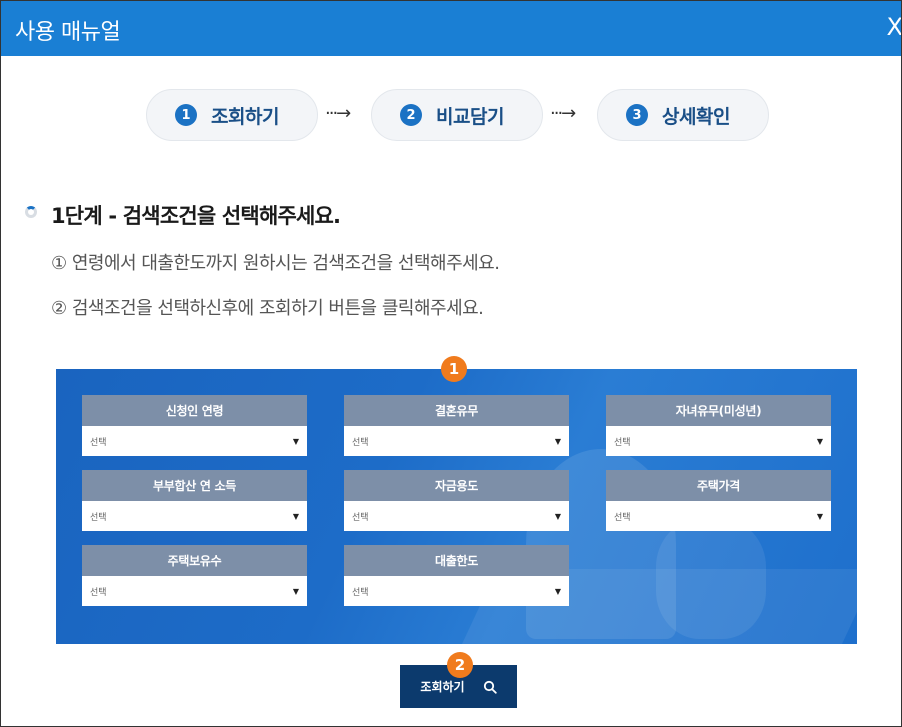 The height and width of the screenshot is (727, 902). Describe the element at coordinates (68, 32) in the screenshot. I see `window-title: 사용 매뉴얼` at that location.